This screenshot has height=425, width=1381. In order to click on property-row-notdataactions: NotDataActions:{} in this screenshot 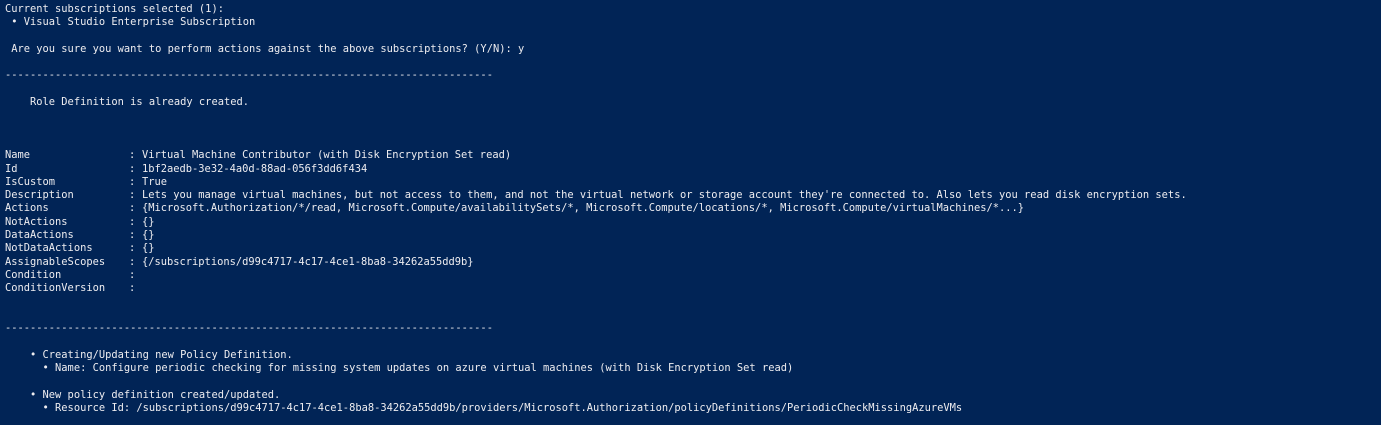, I will do `click(80, 248)`.